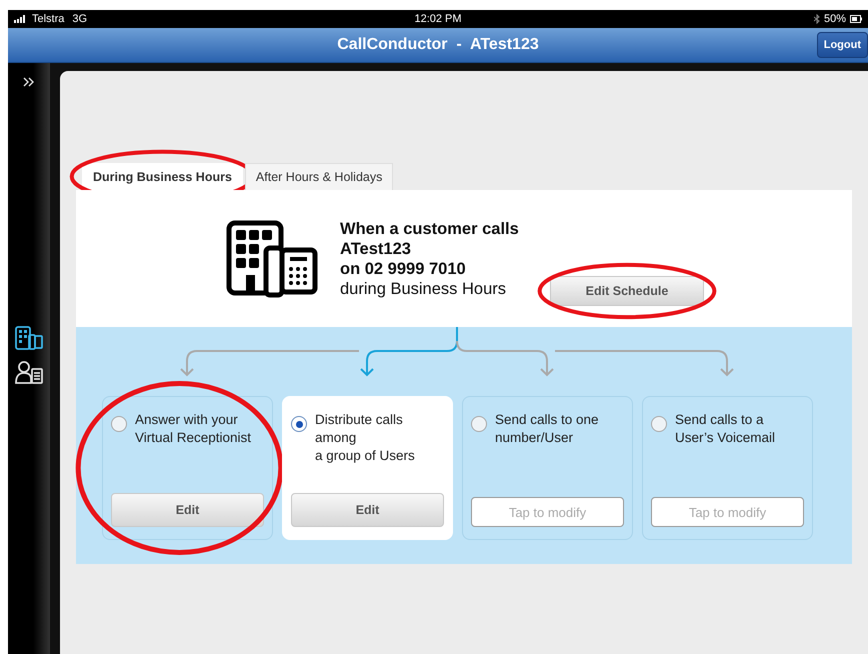 The image size is (868, 654). Describe the element at coordinates (29, 372) in the screenshot. I see `person-phone-icon` at that location.